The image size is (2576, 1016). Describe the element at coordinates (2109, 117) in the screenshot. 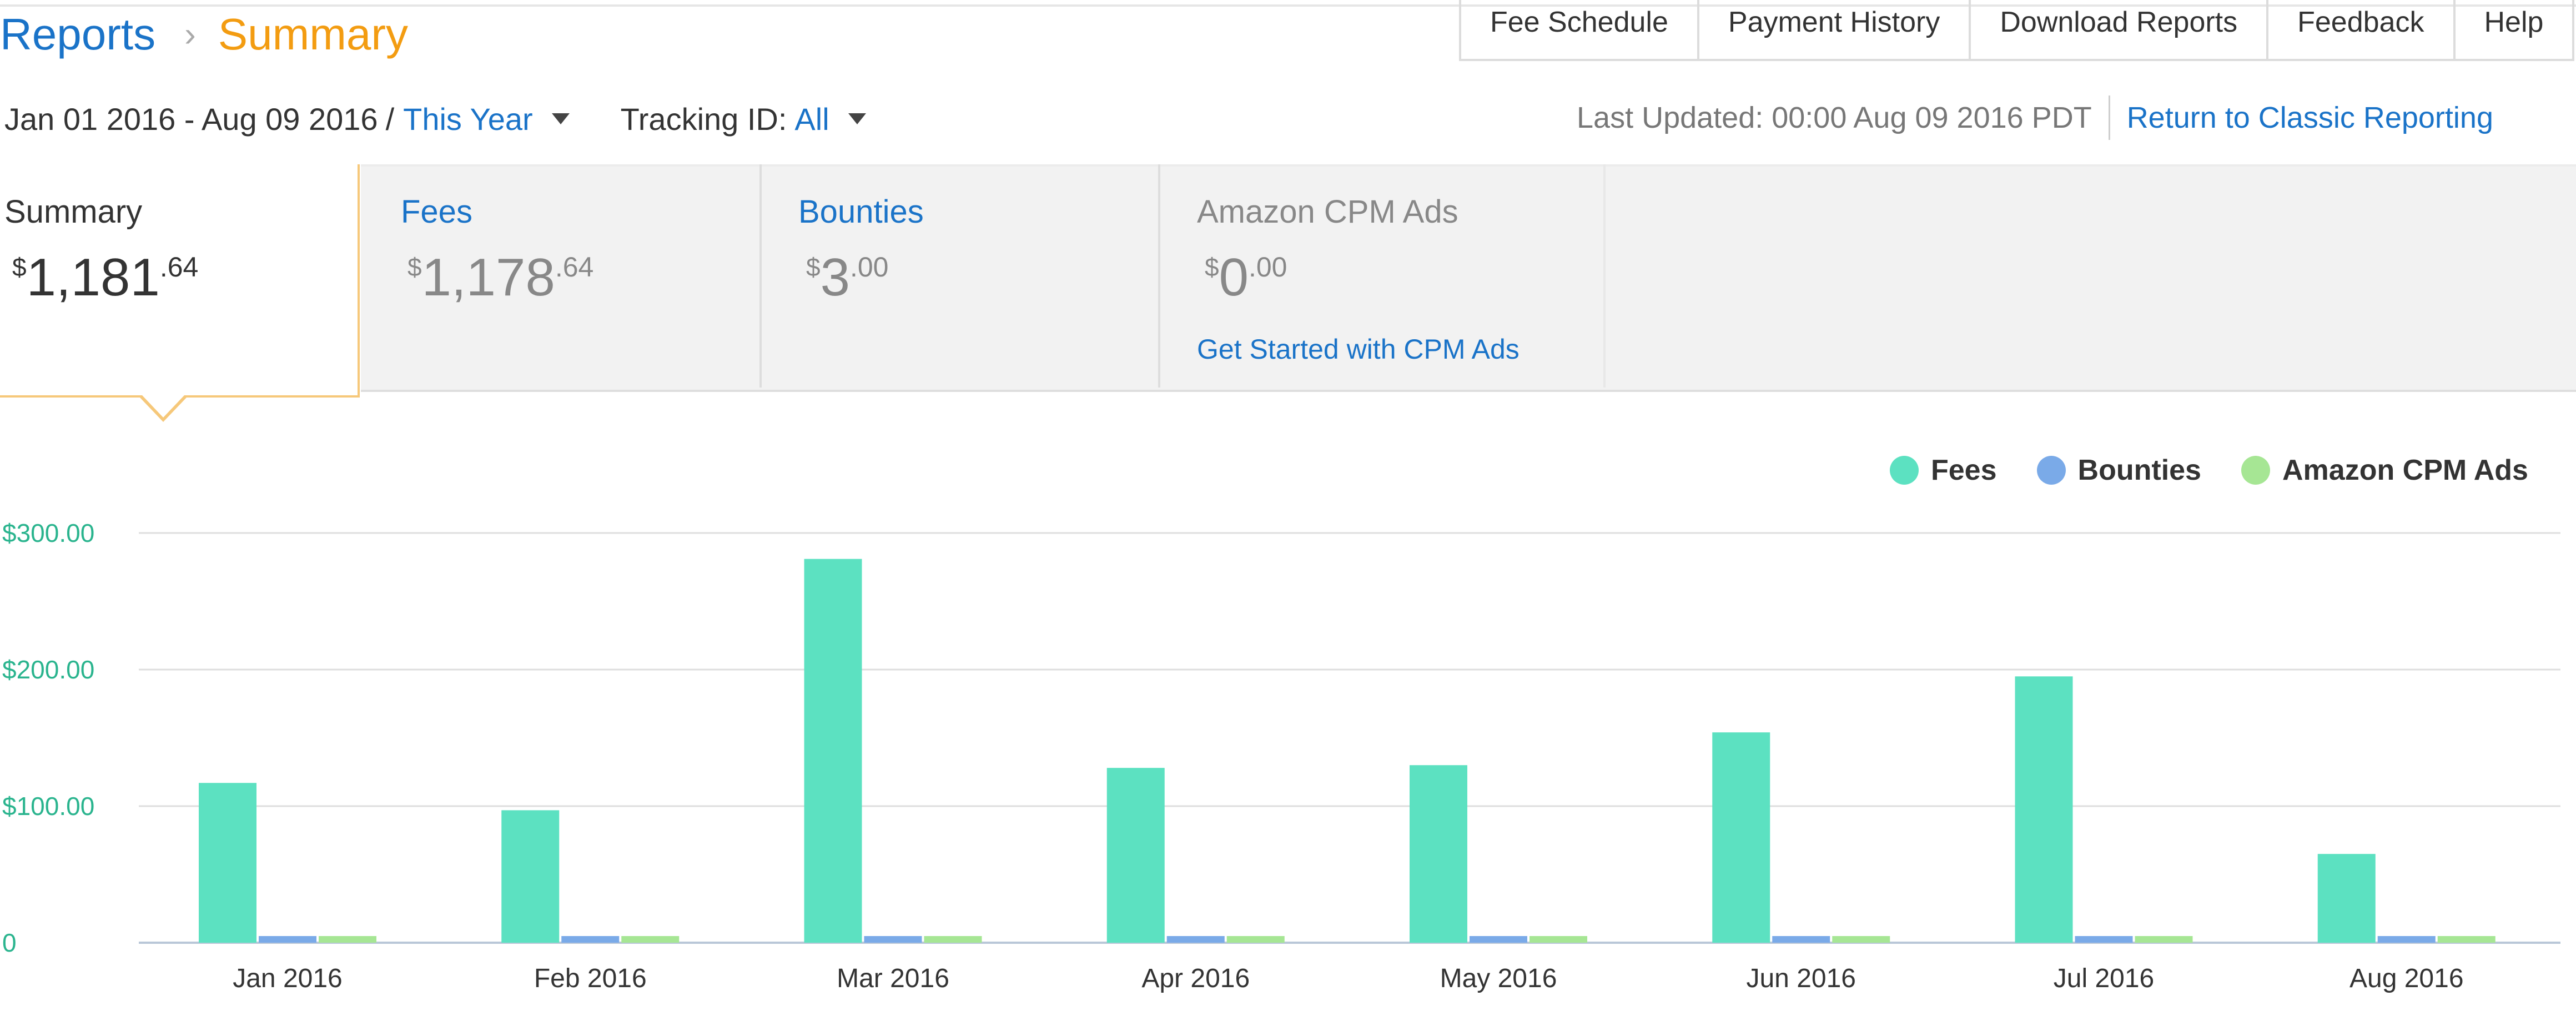

I see `divider` at that location.